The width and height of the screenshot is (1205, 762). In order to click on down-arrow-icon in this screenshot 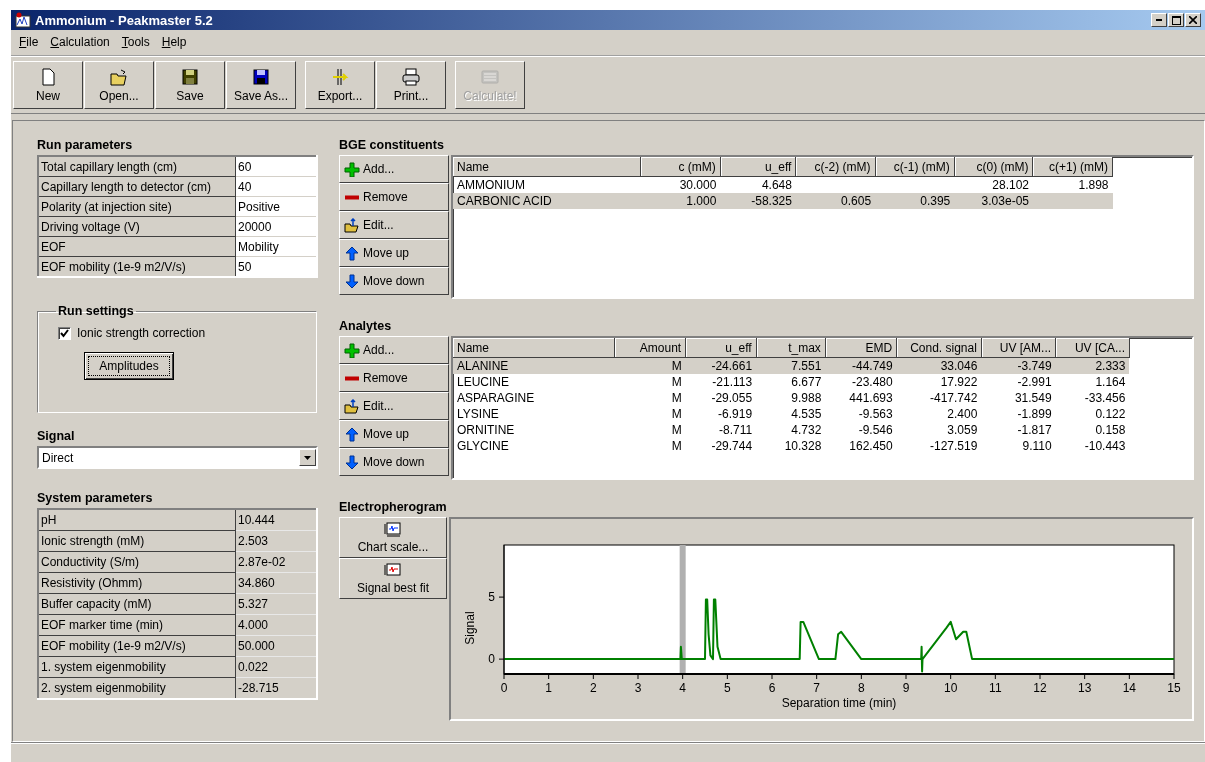, I will do `click(352, 462)`.